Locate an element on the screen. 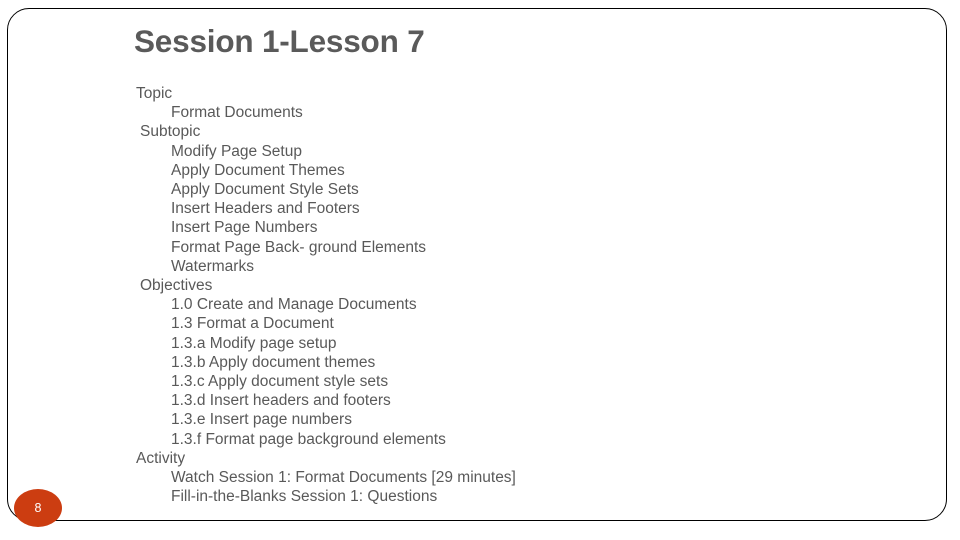  outline-line: 1.3.c Apply document style sets is located at coordinates (280, 382).